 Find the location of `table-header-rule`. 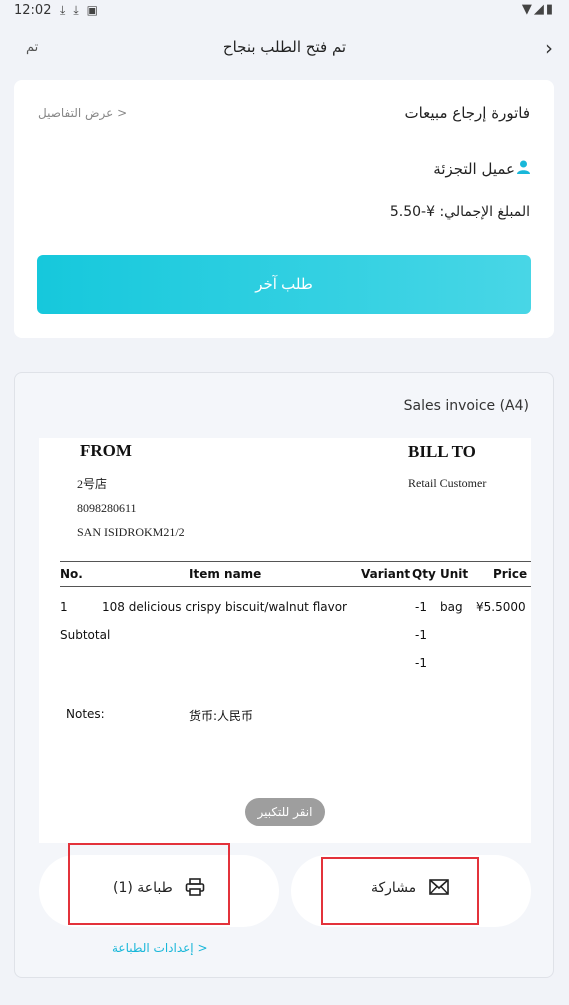

table-header-rule is located at coordinates (295, 586).